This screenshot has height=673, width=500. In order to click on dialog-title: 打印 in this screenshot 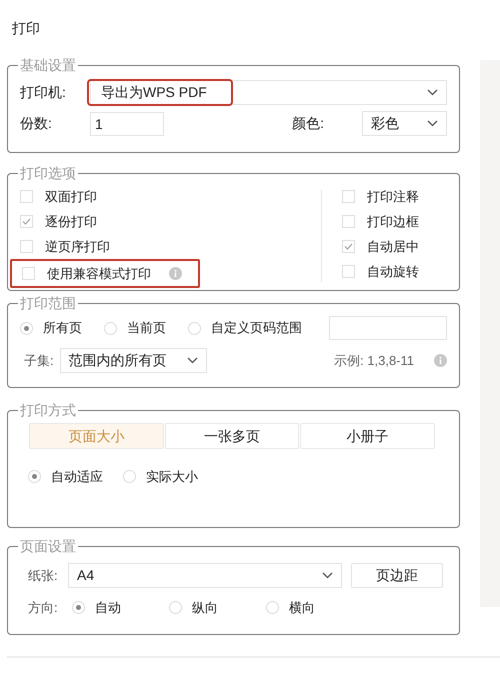, I will do `click(26, 28)`.